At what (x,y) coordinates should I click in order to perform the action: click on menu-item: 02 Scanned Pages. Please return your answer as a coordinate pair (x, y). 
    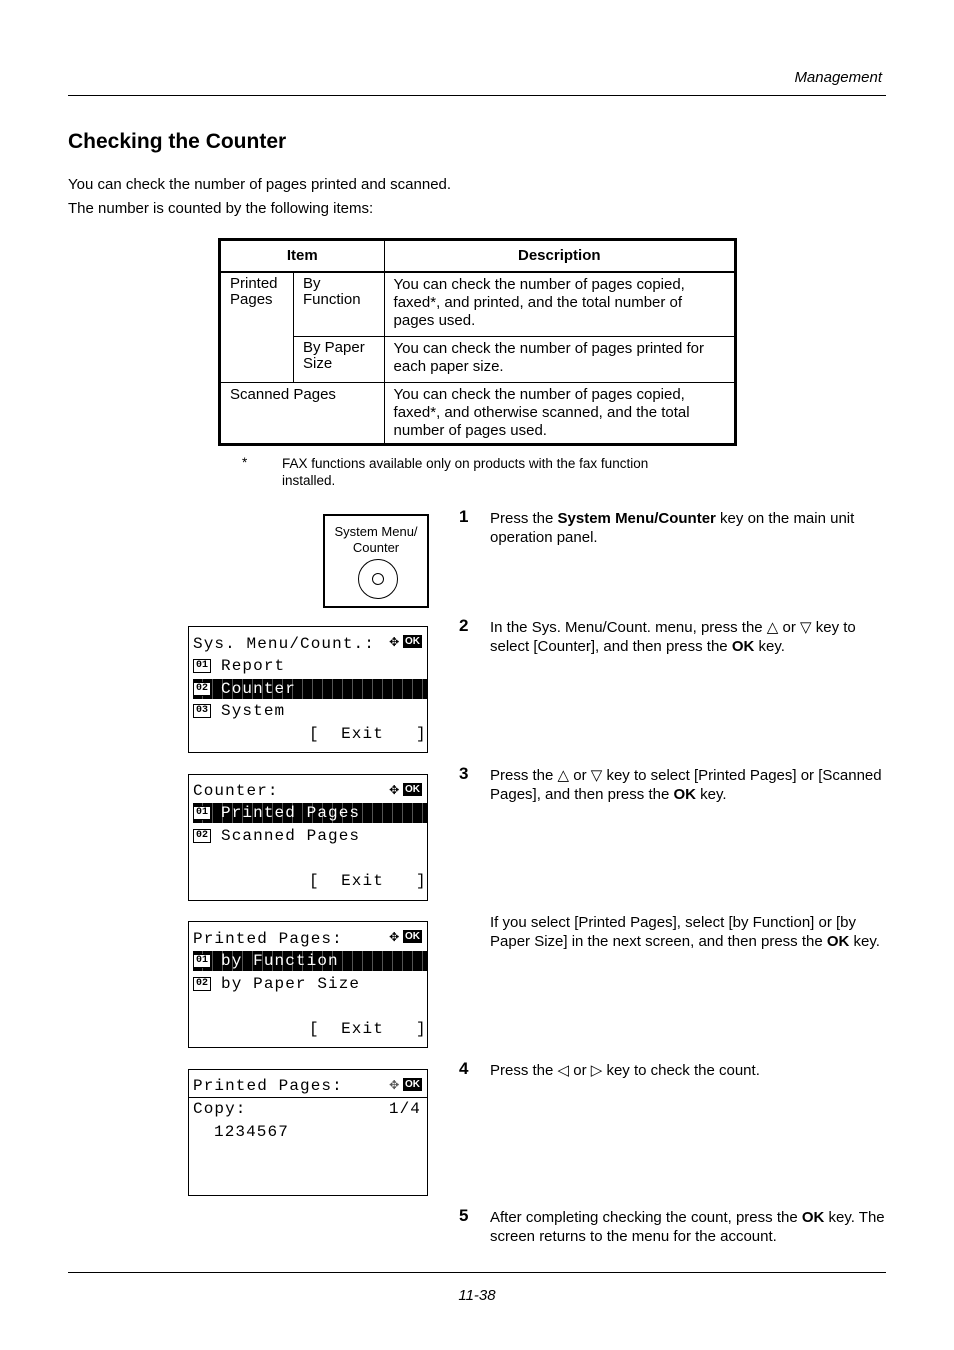
    Looking at the image, I should click on (310, 836).